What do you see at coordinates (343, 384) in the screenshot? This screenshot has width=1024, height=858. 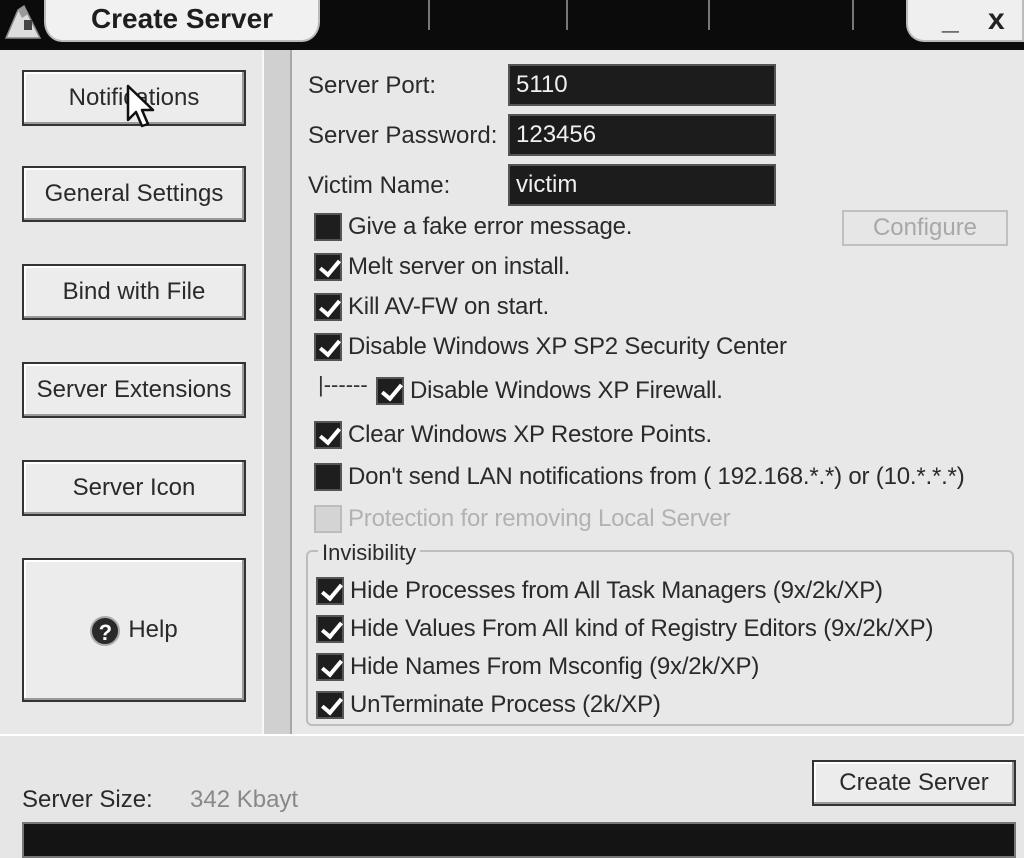 I see `tree-connector: |------` at bounding box center [343, 384].